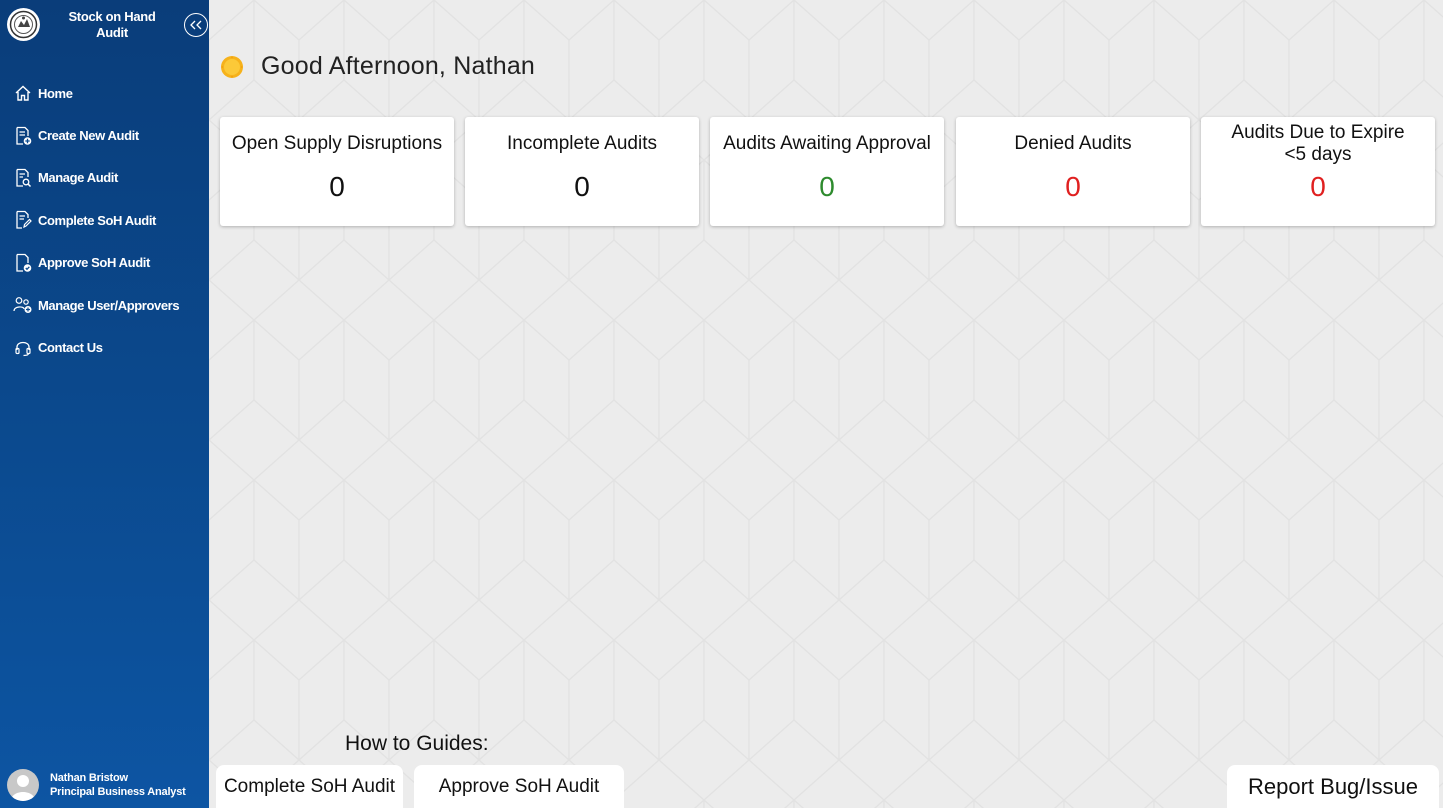 The image size is (1443, 808). I want to click on sidebar-item-label: Manage Audit, so click(78, 178).